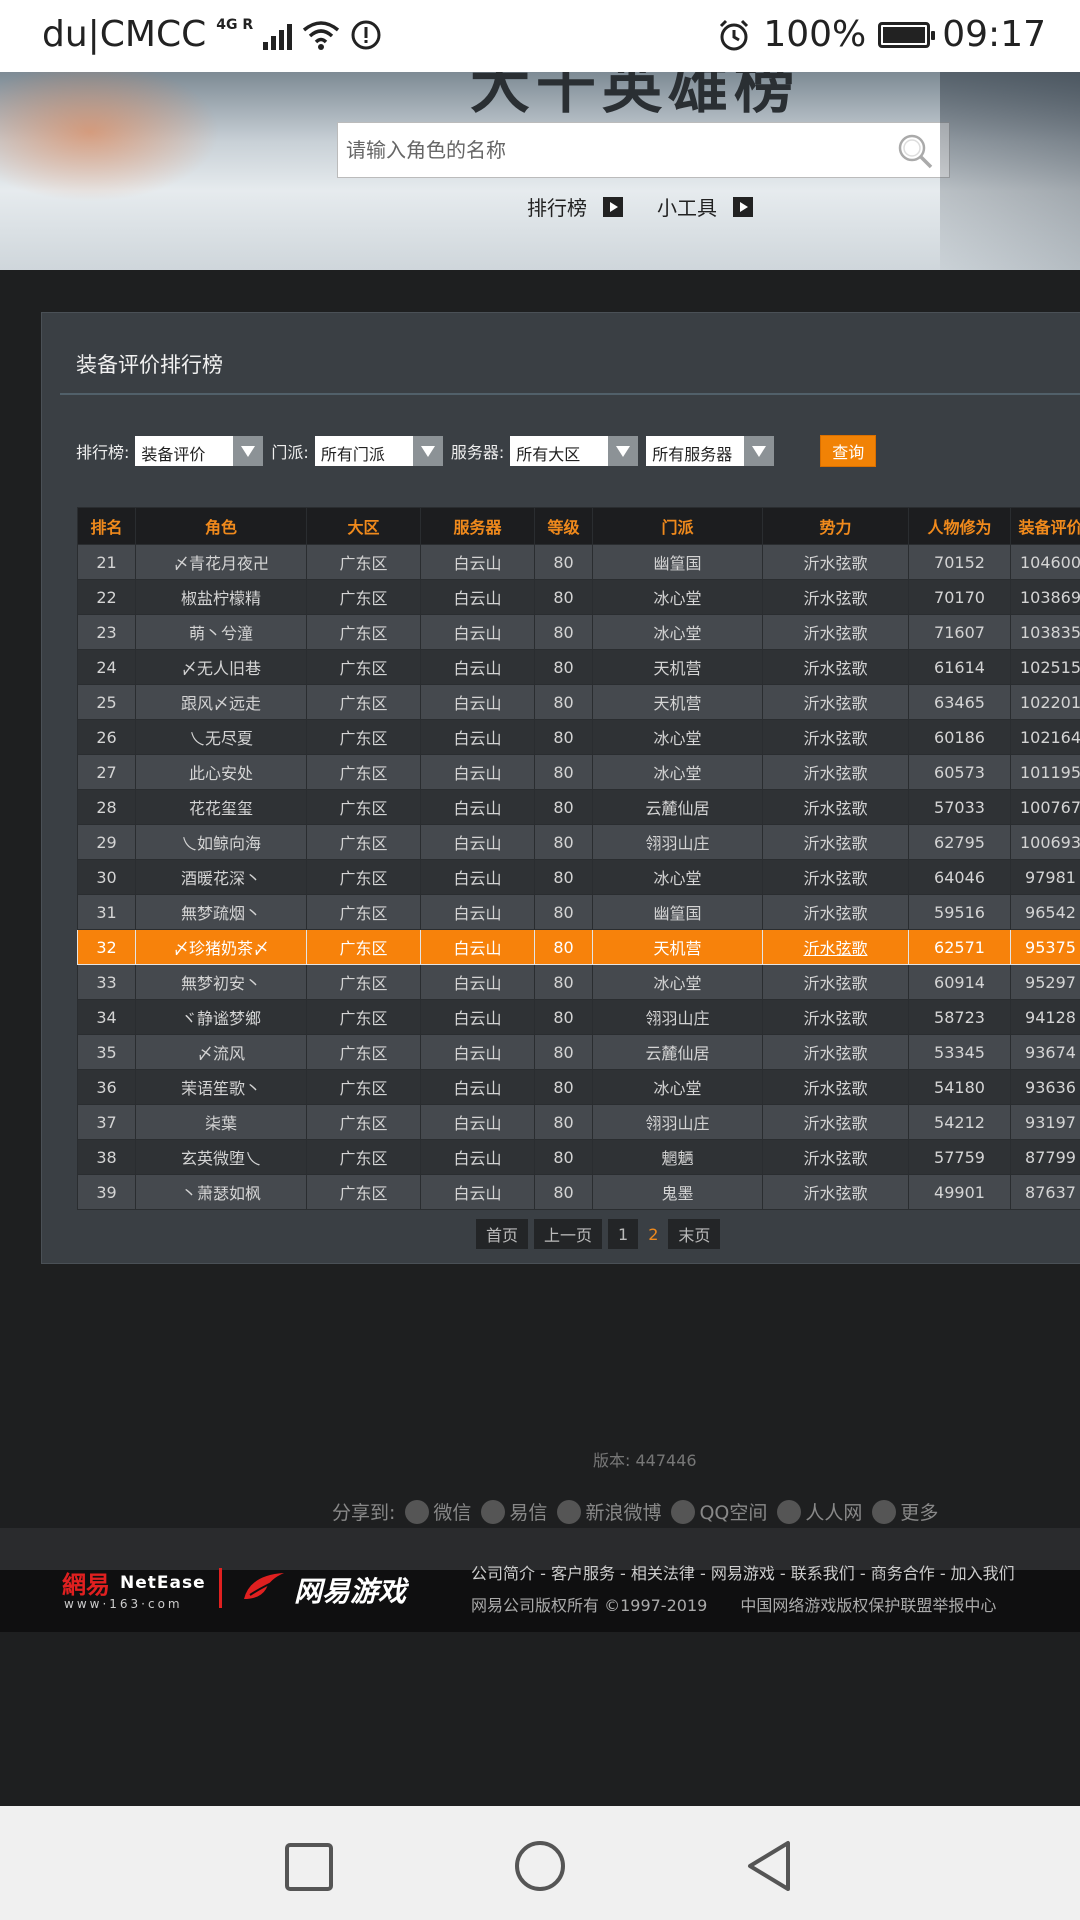  Describe the element at coordinates (578, 562) in the screenshot. I see `table-row: 21 〆青花月夜卍 广东区 白云山 80 幽篁国 沂水弦歌 70152 104600` at that location.